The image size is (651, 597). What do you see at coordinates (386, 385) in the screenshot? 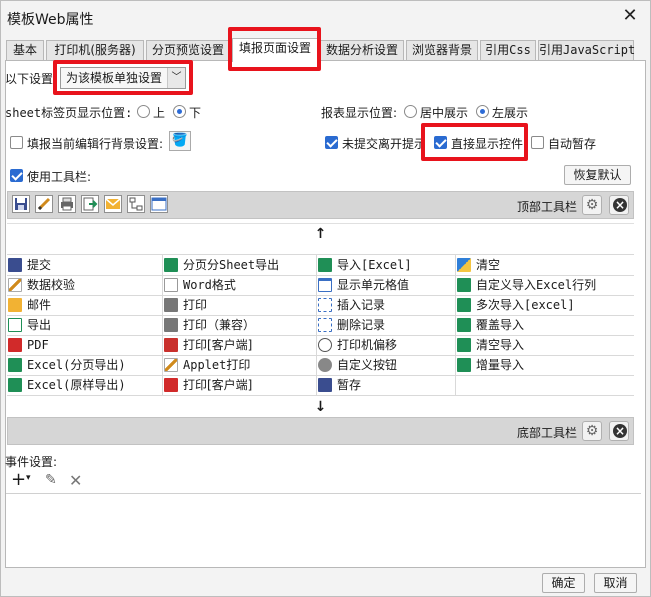
I see `toolbar-button-item: 暂存` at bounding box center [386, 385].